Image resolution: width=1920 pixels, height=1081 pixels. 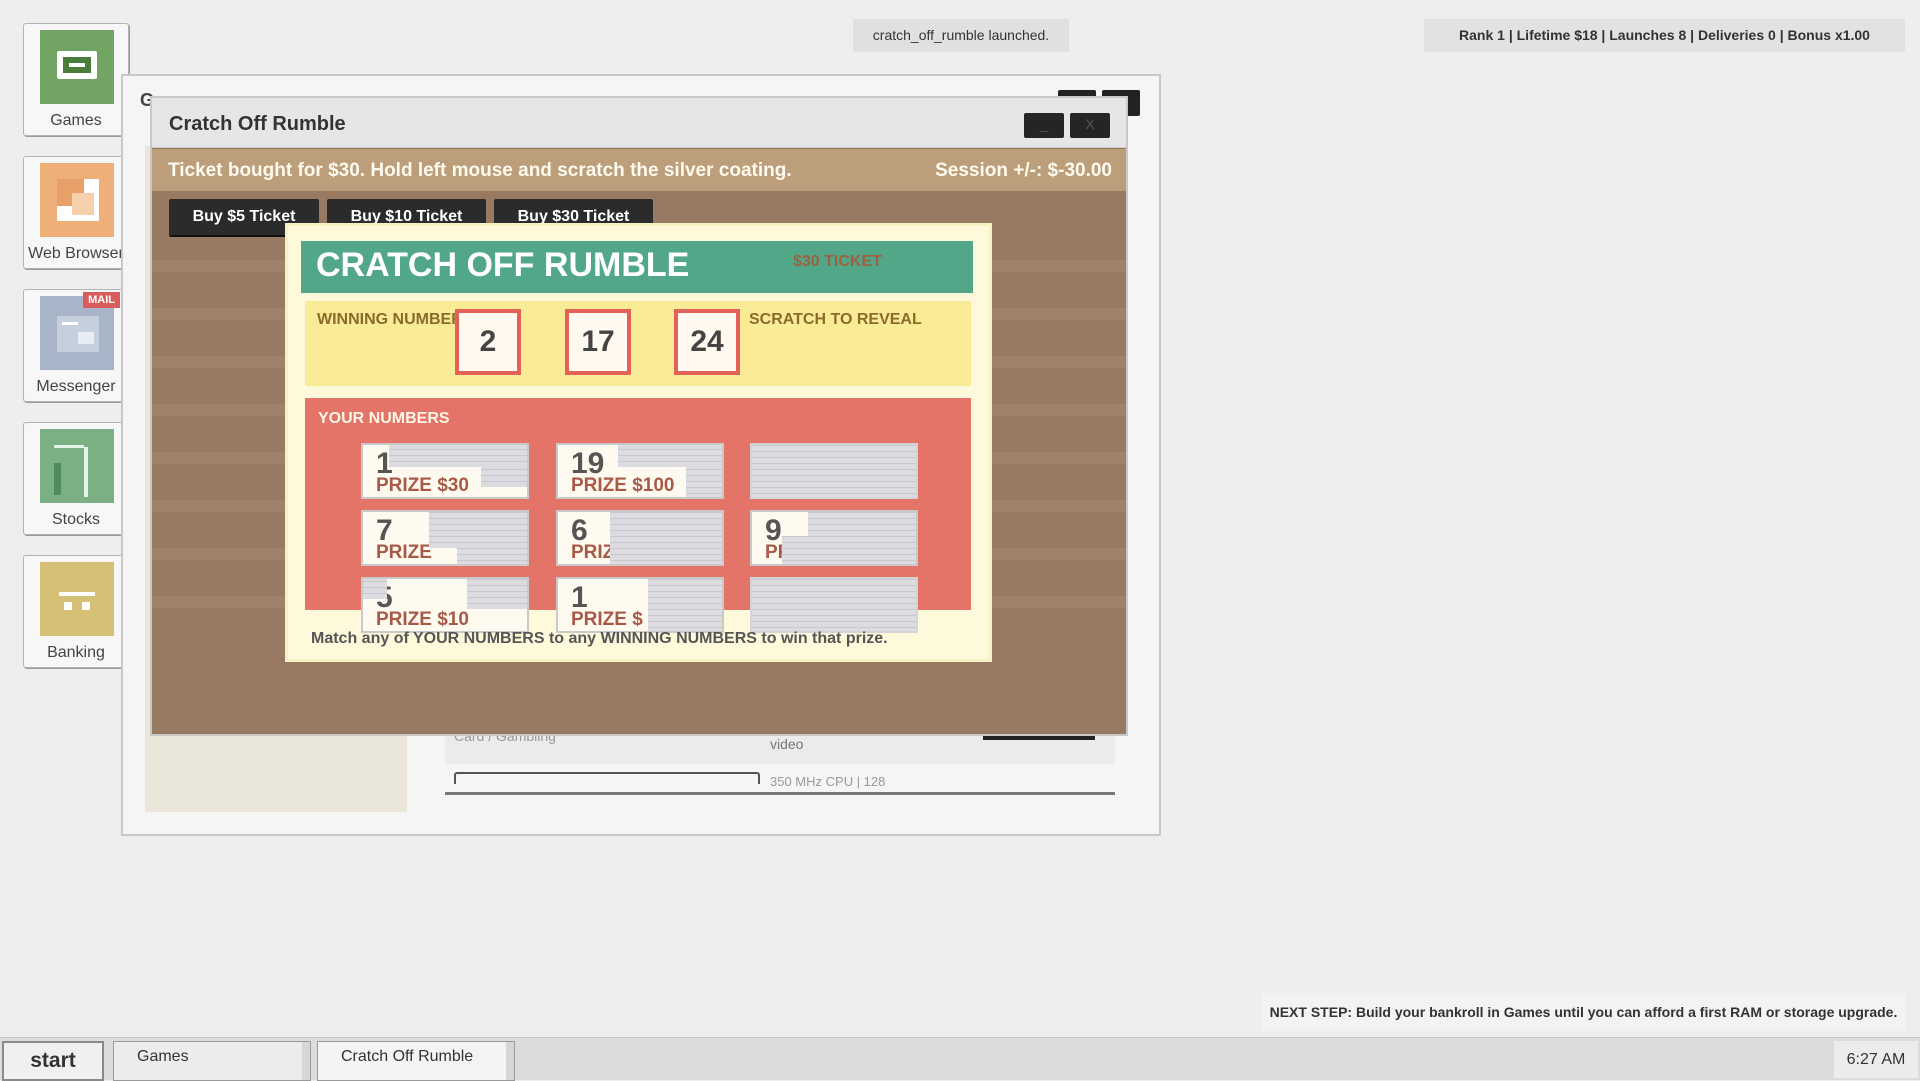 What do you see at coordinates (445, 605) in the screenshot?
I see `scratch-cell: 5 PRIZE $10` at bounding box center [445, 605].